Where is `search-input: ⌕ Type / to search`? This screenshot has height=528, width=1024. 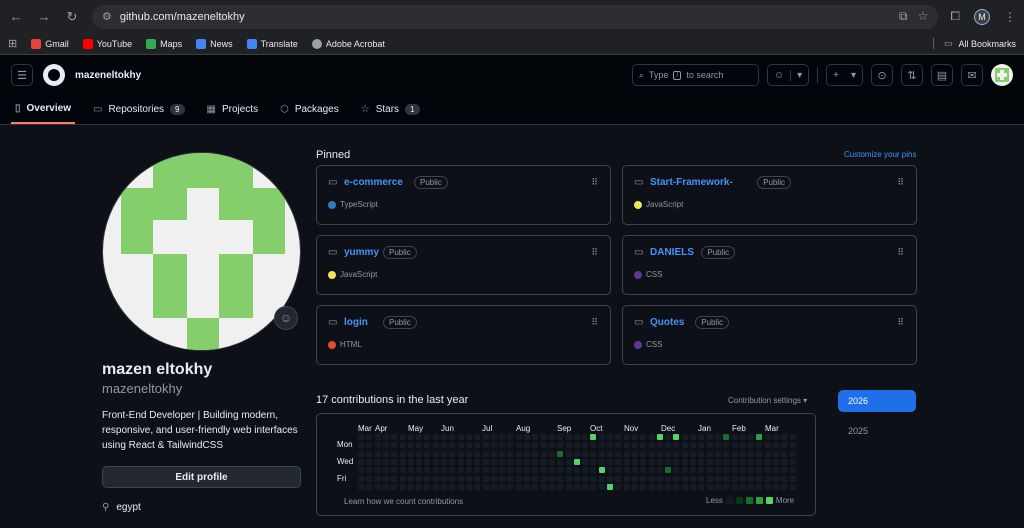
search-input: ⌕ Type / to search is located at coordinates (695, 75).